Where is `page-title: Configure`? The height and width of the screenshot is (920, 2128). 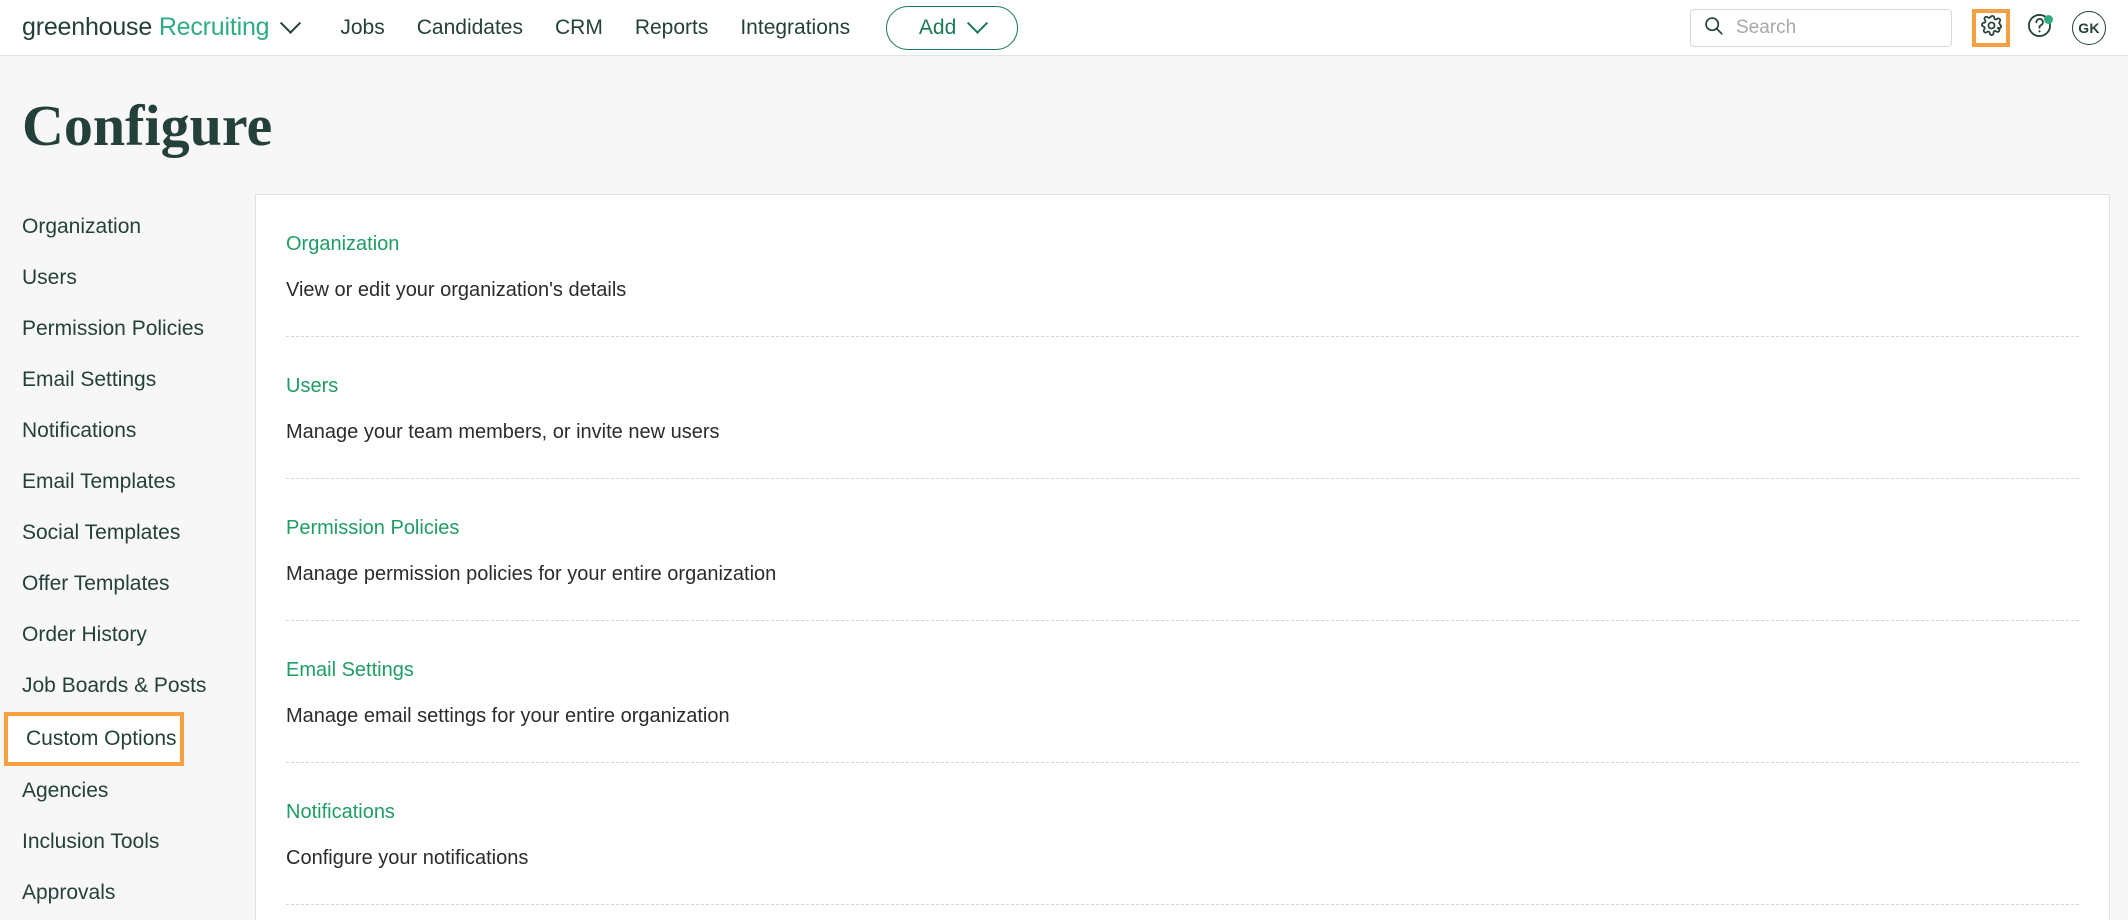
page-title: Configure is located at coordinates (147, 125).